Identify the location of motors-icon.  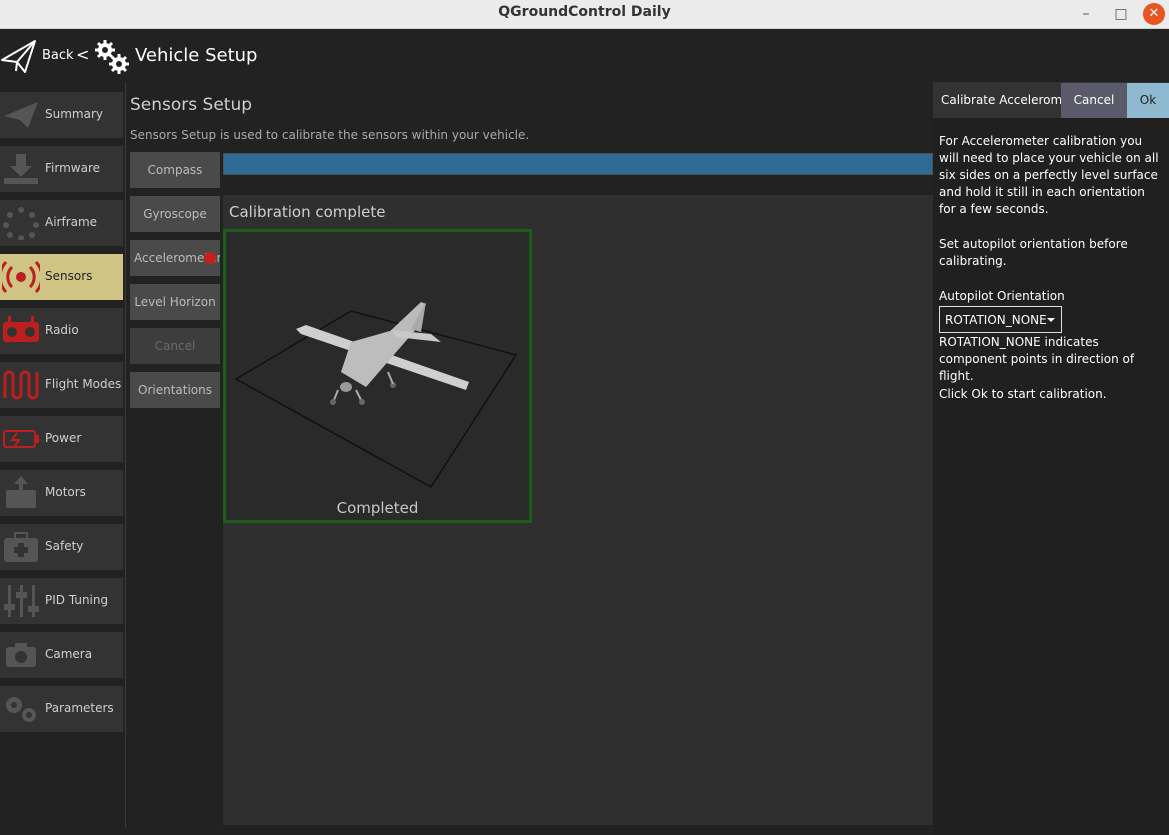
(21, 492).